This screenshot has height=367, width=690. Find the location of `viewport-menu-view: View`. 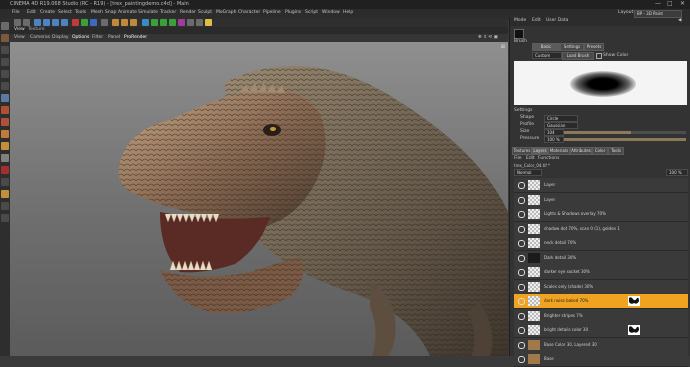

viewport-menu-view: View is located at coordinates (19, 37).